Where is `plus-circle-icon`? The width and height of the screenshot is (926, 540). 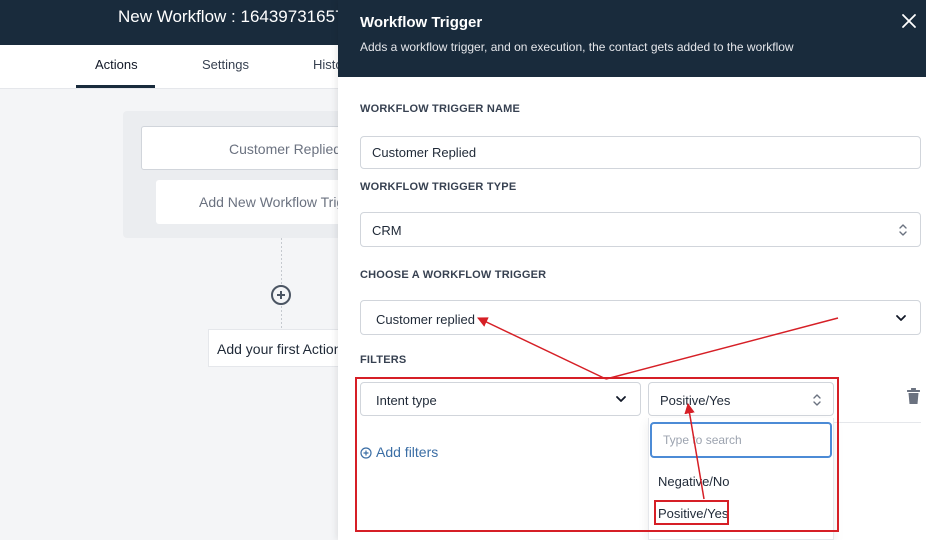 plus-circle-icon is located at coordinates (366, 453).